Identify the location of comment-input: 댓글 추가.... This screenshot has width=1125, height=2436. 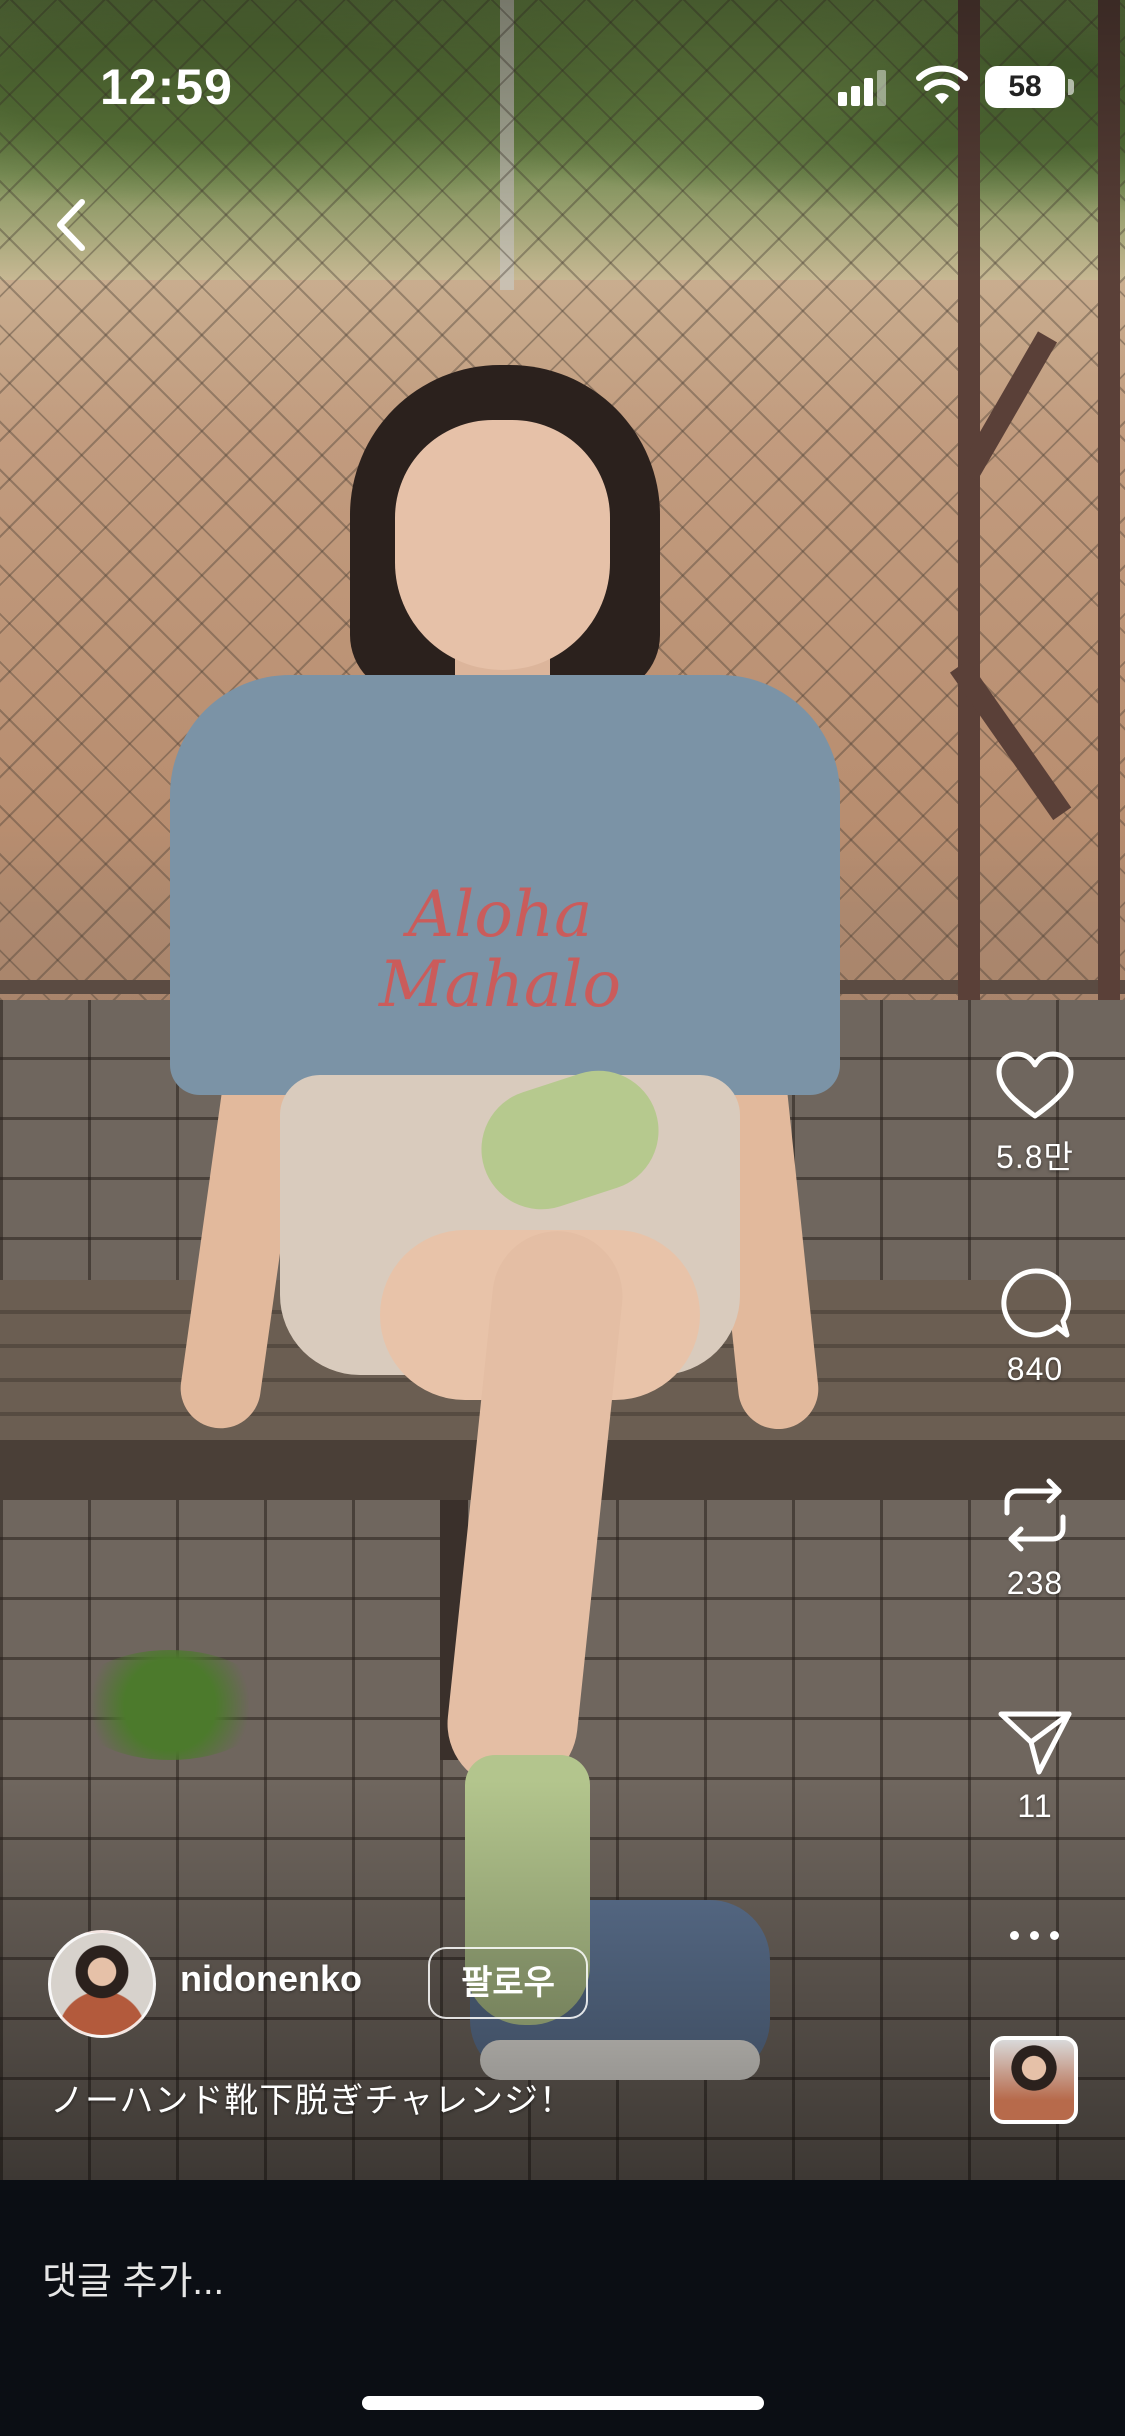
(133, 2277).